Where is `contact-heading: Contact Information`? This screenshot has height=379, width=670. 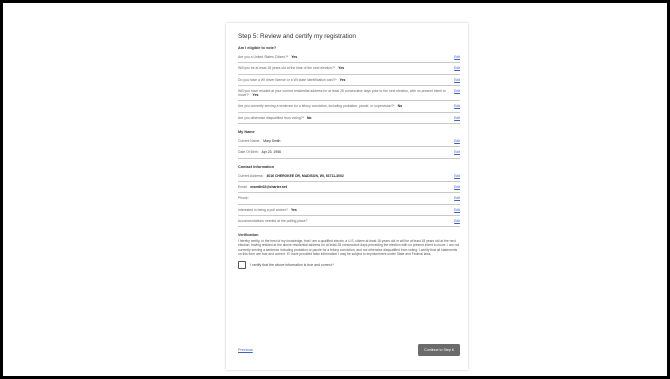 contact-heading: Contact Information is located at coordinates (256, 166).